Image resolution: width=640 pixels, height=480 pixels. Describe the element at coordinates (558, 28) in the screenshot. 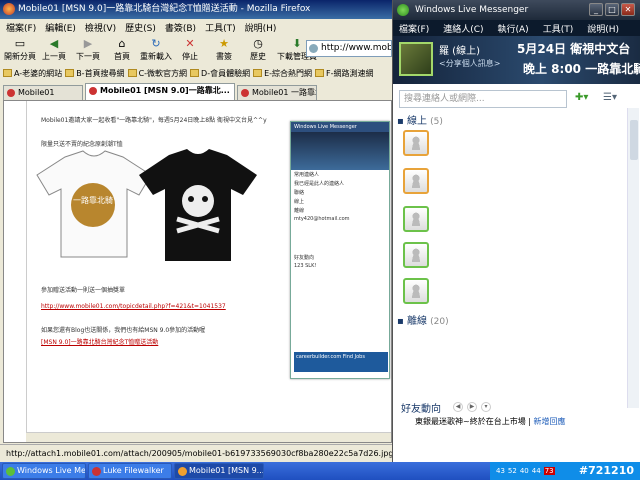

I see `wlm-menu-tools: 工具(T)` at that location.